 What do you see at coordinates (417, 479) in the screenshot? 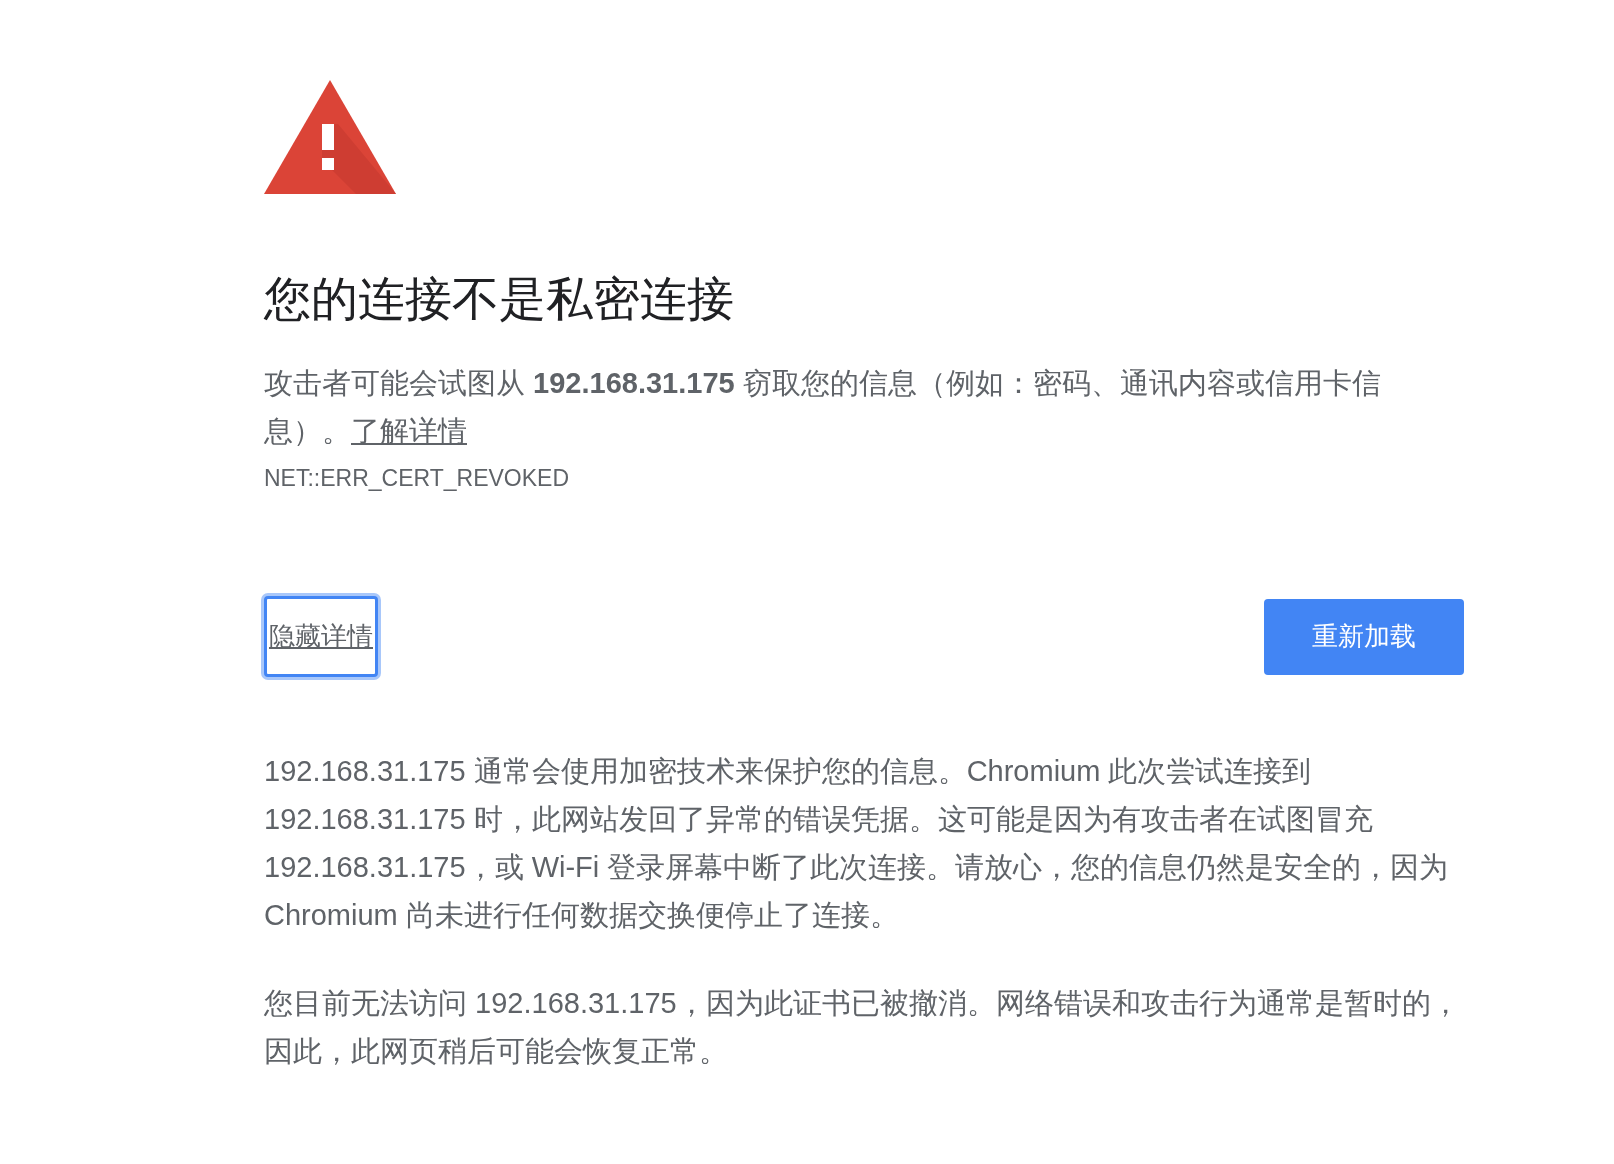
I see `error-code: NET::ERR_CERT_REVOKED` at bounding box center [417, 479].